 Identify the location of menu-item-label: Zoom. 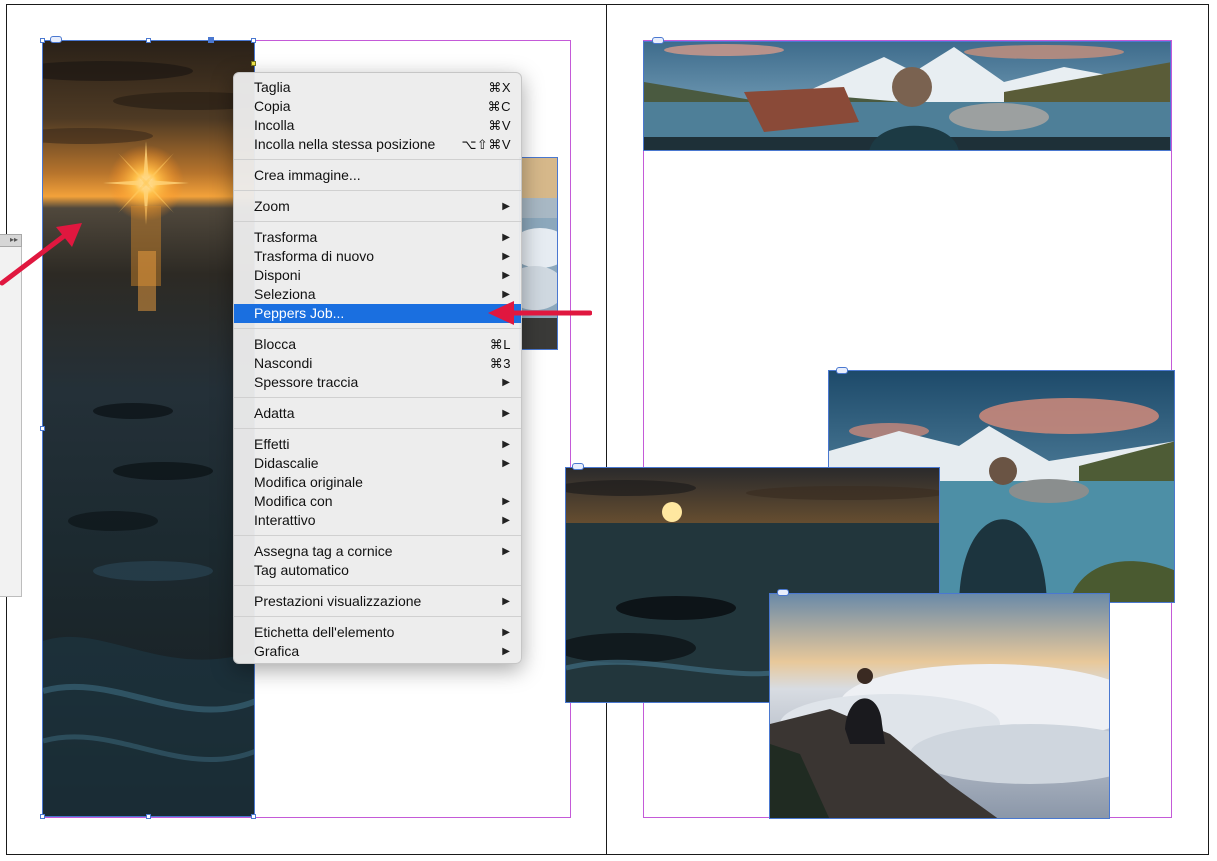
(272, 206).